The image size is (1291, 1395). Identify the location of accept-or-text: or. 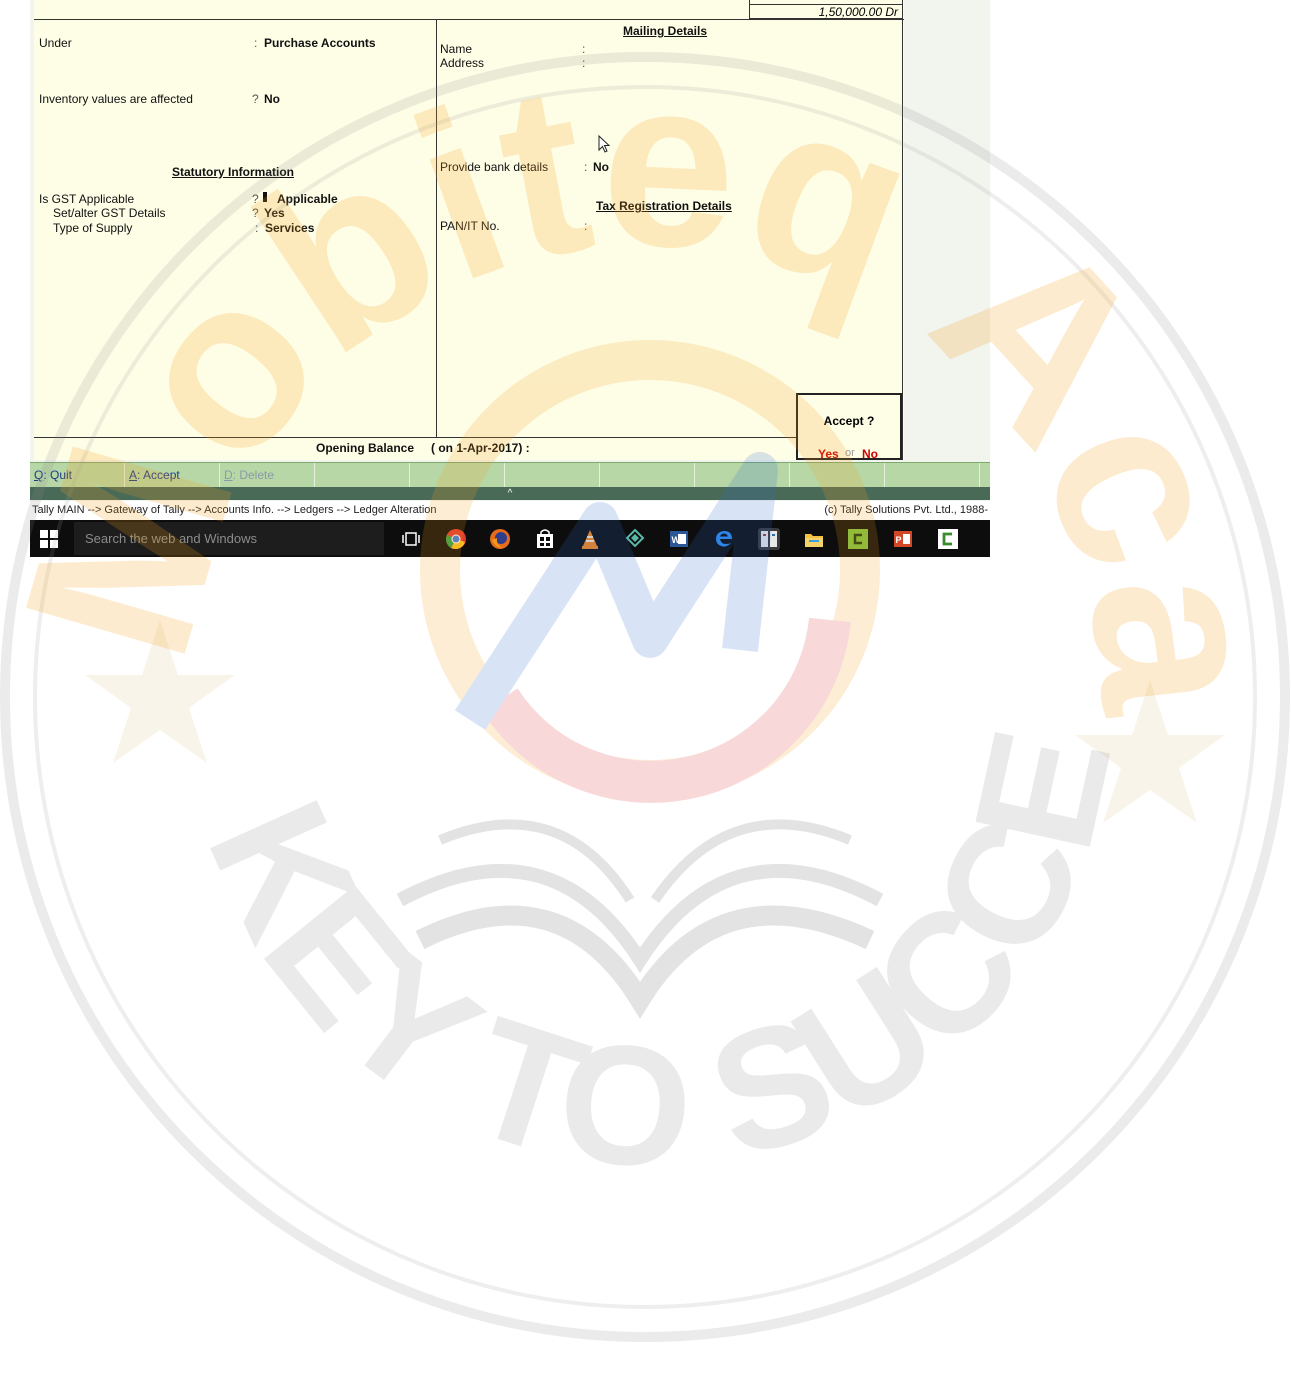
(850, 453).